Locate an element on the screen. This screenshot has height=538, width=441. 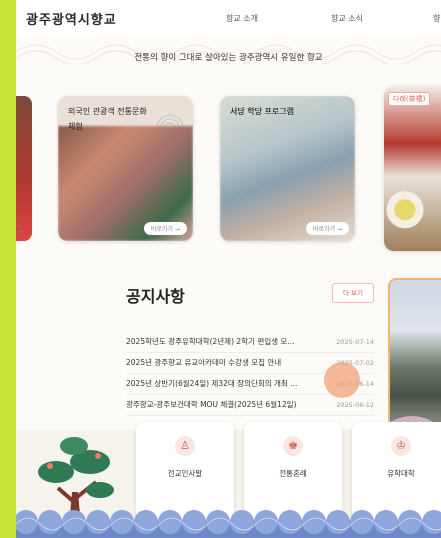
card-title: 외국인 관광객 전통문화 체험 is located at coordinates (107, 119).